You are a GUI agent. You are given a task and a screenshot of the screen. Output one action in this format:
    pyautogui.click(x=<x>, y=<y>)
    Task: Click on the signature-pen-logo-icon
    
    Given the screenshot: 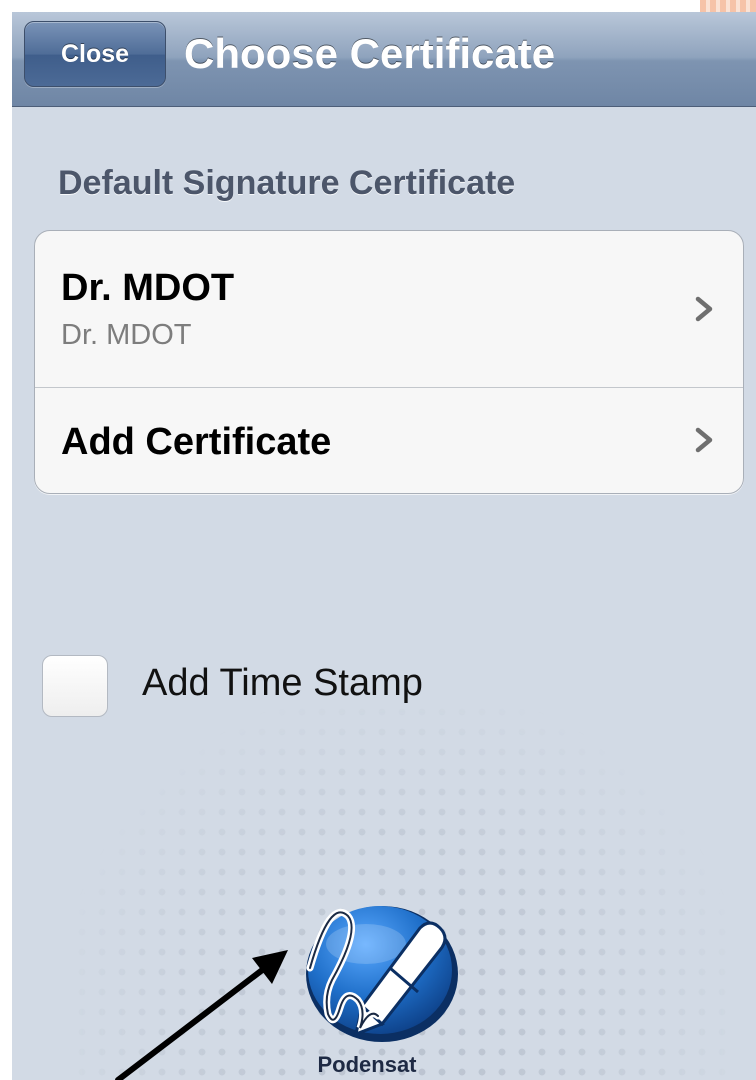 What is the action you would take?
    pyautogui.click(x=382, y=974)
    